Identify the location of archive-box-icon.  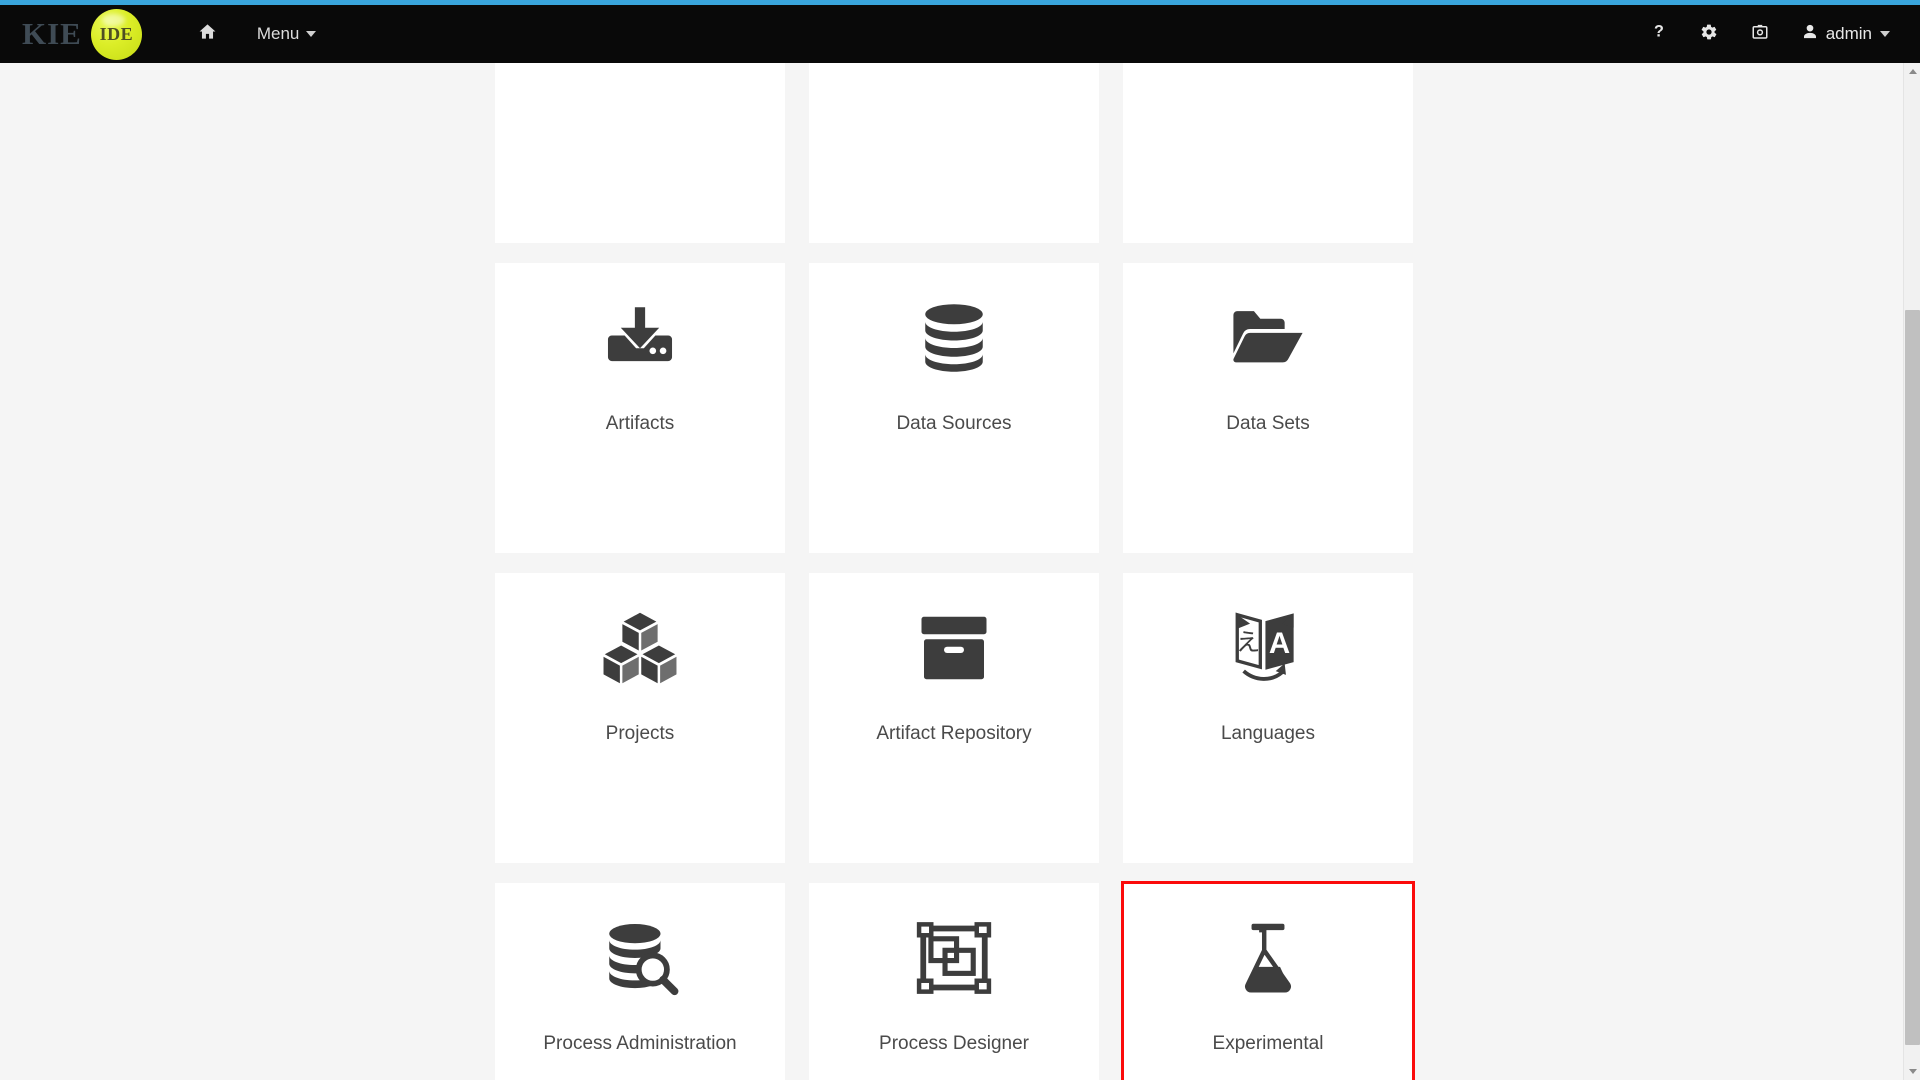
(954, 648).